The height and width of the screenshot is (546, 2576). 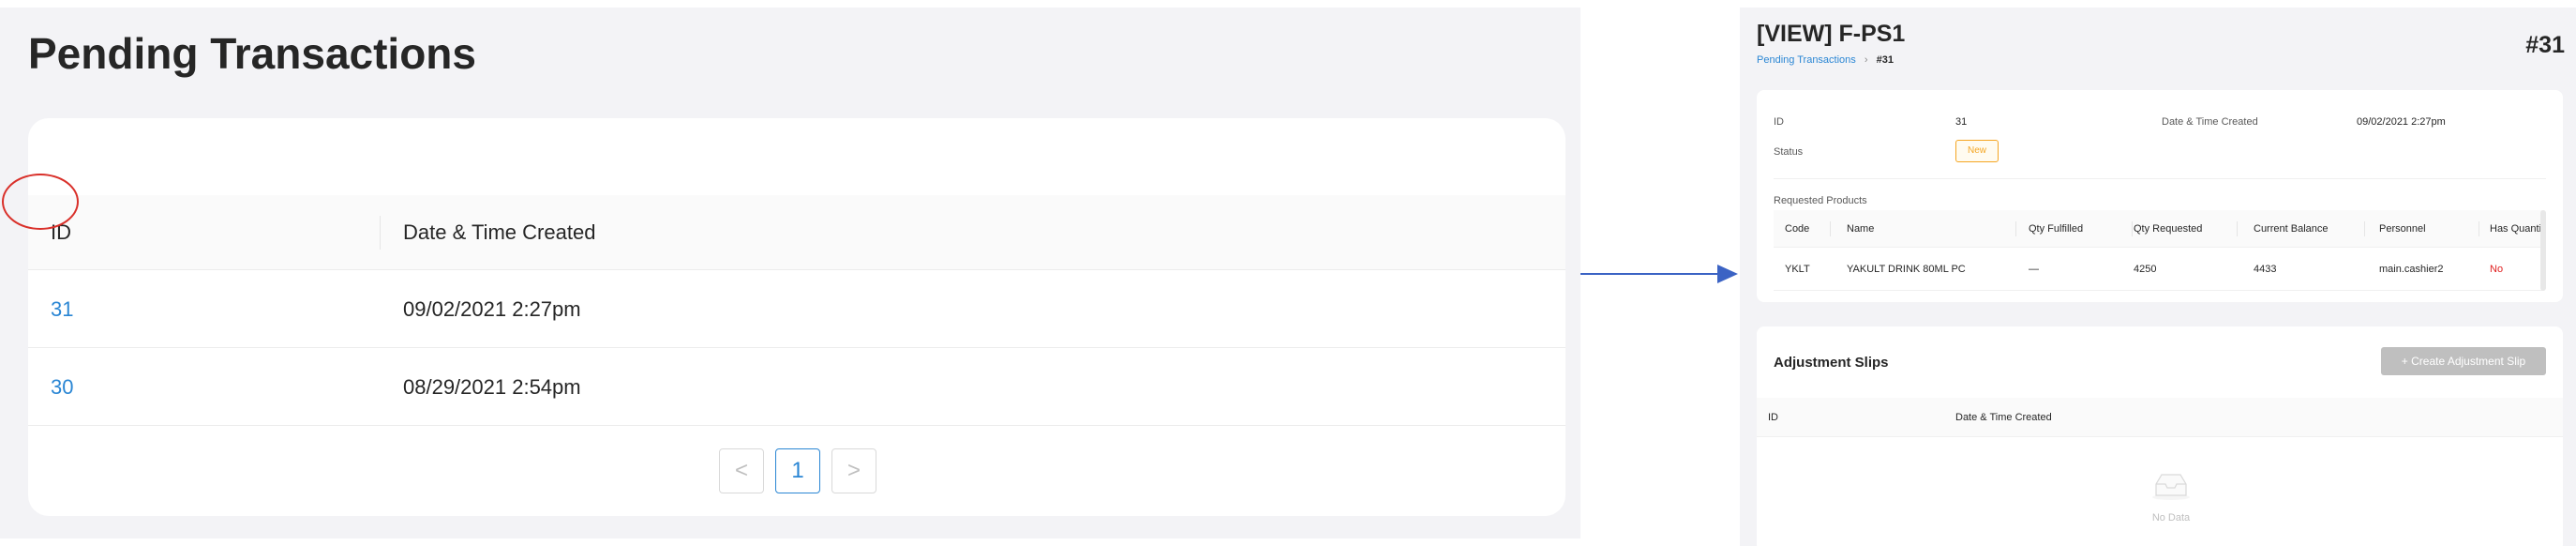 I want to click on date-value: 09/02/2021 2:27pm, so click(x=2401, y=122).